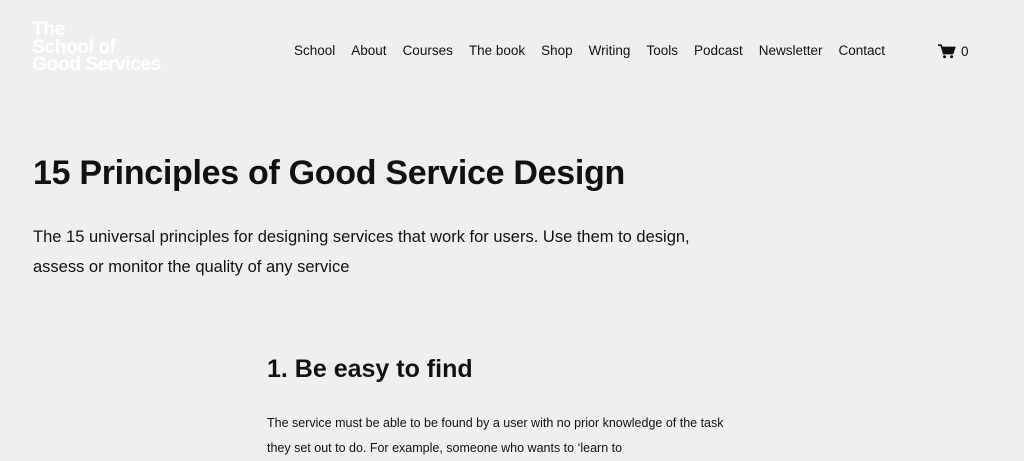 Image resolution: width=1024 pixels, height=461 pixels. Describe the element at coordinates (132, 47) in the screenshot. I see `site-logo: The School of Good Services` at that location.